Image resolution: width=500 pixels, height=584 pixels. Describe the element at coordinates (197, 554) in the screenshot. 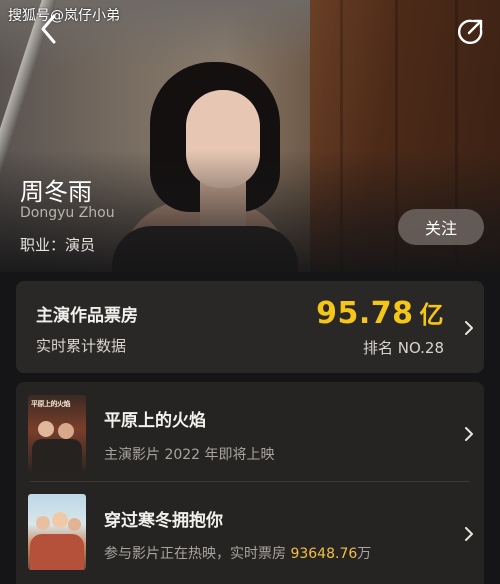

I see `work-description-text: 参与影片正在热映，实时票房` at that location.